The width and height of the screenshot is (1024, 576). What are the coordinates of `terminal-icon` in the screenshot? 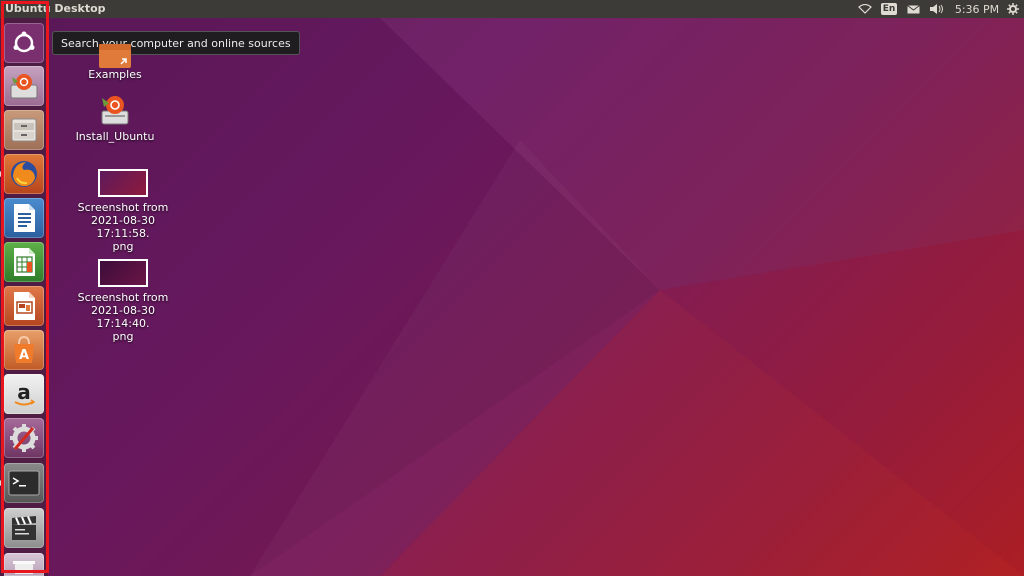 It's located at (22, 483).